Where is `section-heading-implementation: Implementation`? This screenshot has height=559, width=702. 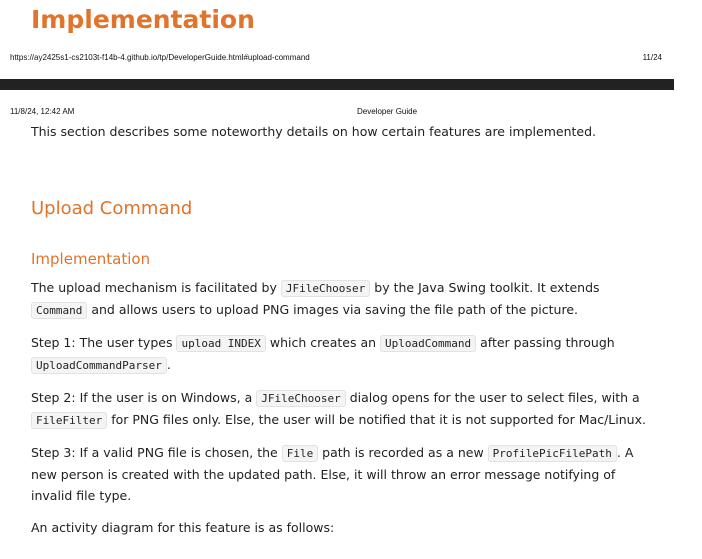
section-heading-implementation: Implementation is located at coordinates (143, 19).